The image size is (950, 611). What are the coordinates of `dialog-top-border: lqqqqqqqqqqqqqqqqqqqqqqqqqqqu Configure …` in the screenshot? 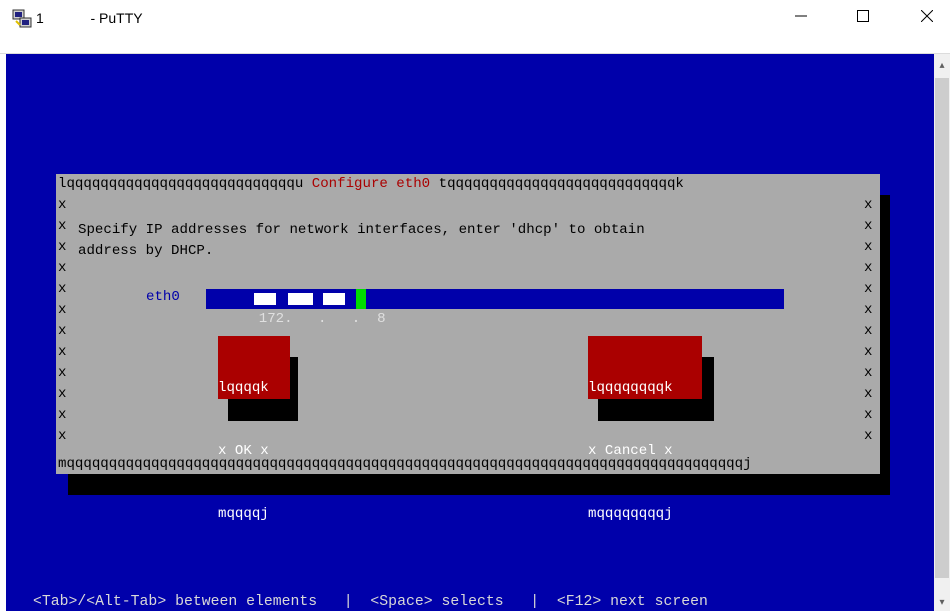 It's located at (371, 184).